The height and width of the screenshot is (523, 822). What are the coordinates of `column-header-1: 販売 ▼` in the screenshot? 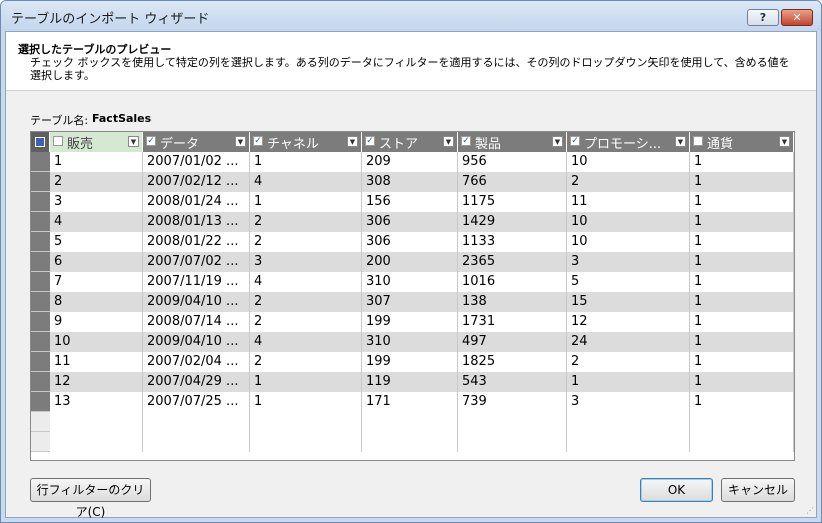 It's located at (96, 142).